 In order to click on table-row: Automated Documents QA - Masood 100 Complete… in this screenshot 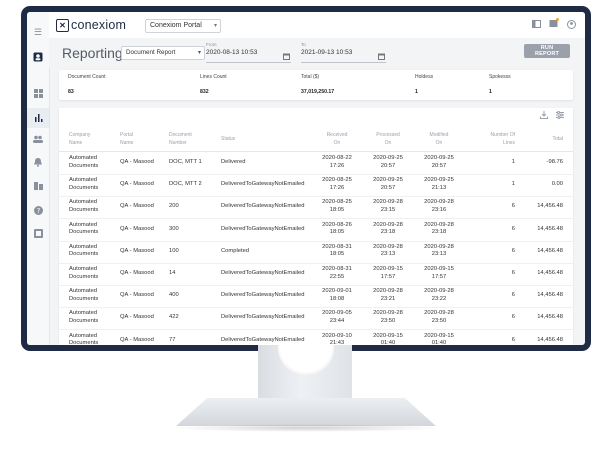, I will do `click(316, 252)`.